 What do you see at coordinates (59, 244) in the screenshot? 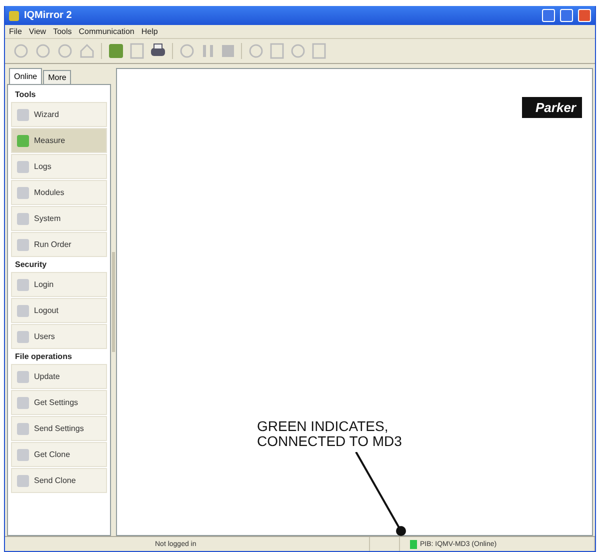
I see `sidebar-item: Run Order` at bounding box center [59, 244].